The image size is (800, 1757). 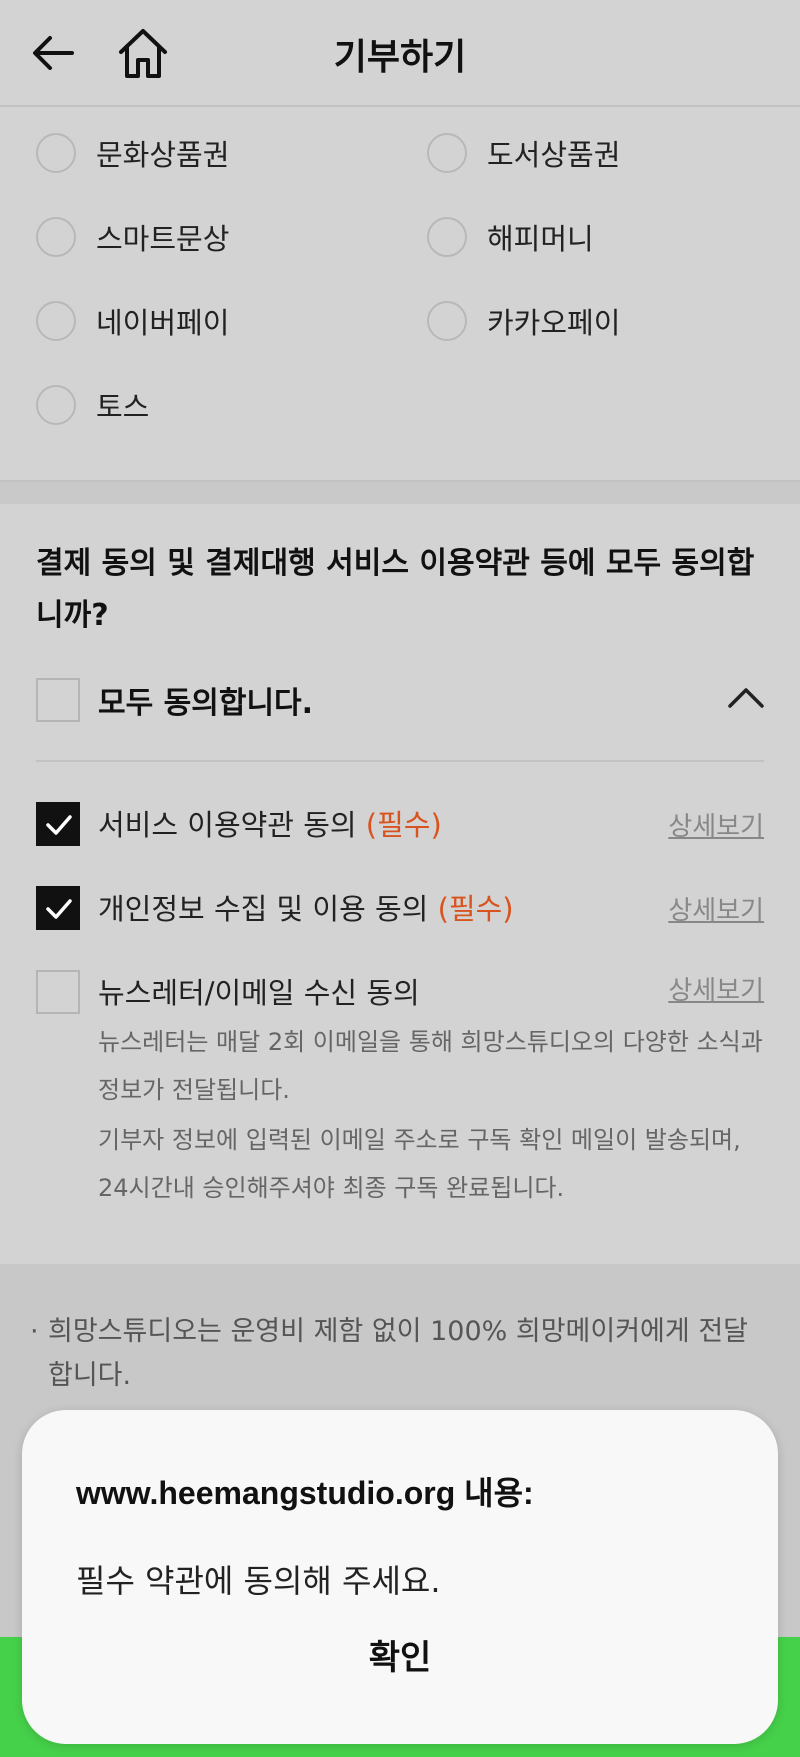 I want to click on payment-option: 해피머니, so click(x=510, y=237).